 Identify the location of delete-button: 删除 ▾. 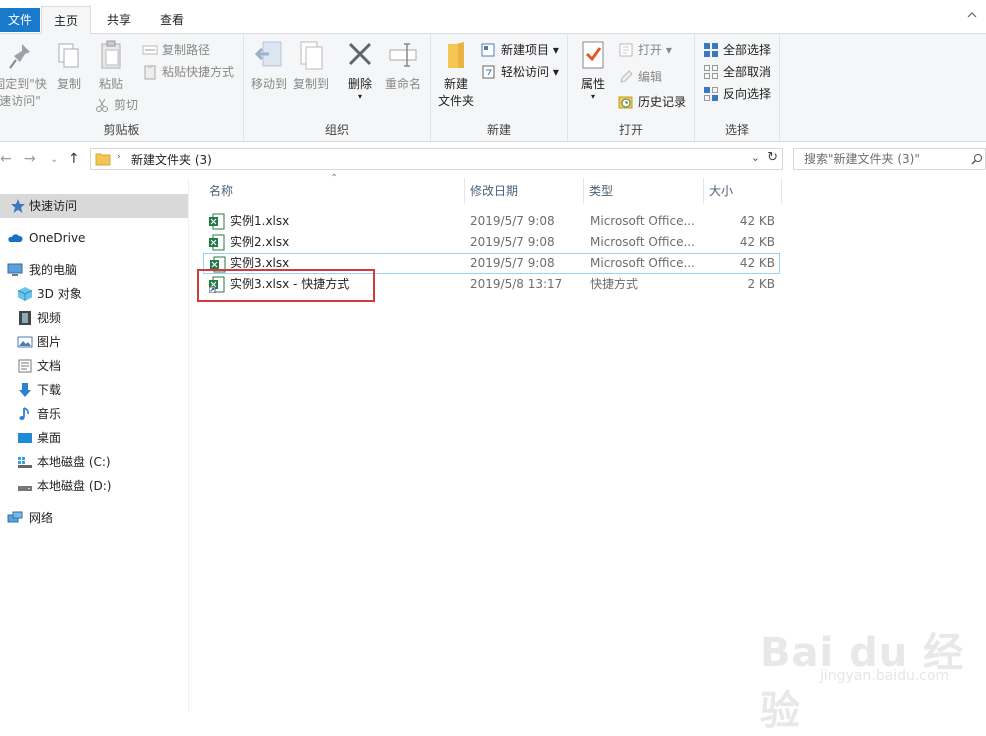
(360, 69).